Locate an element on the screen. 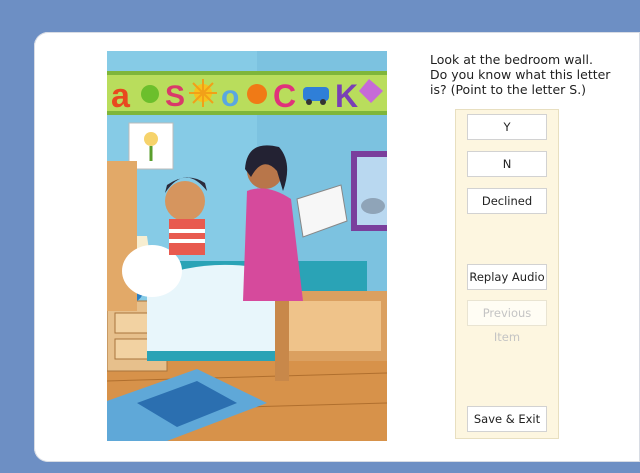 The width and height of the screenshot is (640, 473). no-button: N is located at coordinates (507, 164).